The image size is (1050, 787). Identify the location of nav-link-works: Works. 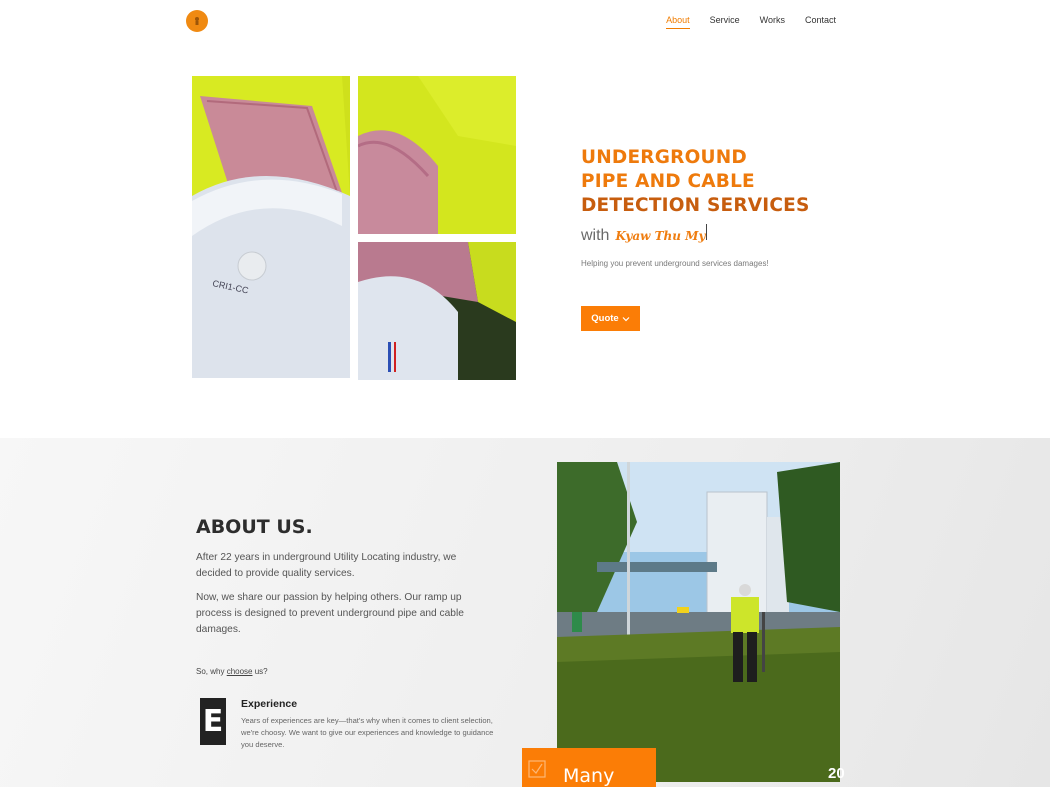
(772, 22).